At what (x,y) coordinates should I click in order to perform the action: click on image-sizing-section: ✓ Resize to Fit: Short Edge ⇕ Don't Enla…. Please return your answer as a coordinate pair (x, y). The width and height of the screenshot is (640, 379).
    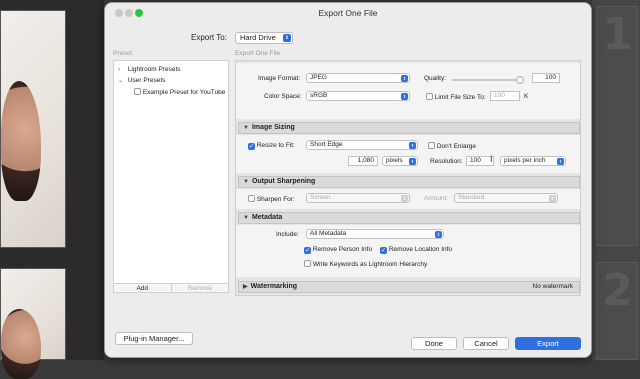
    Looking at the image, I should click on (408, 154).